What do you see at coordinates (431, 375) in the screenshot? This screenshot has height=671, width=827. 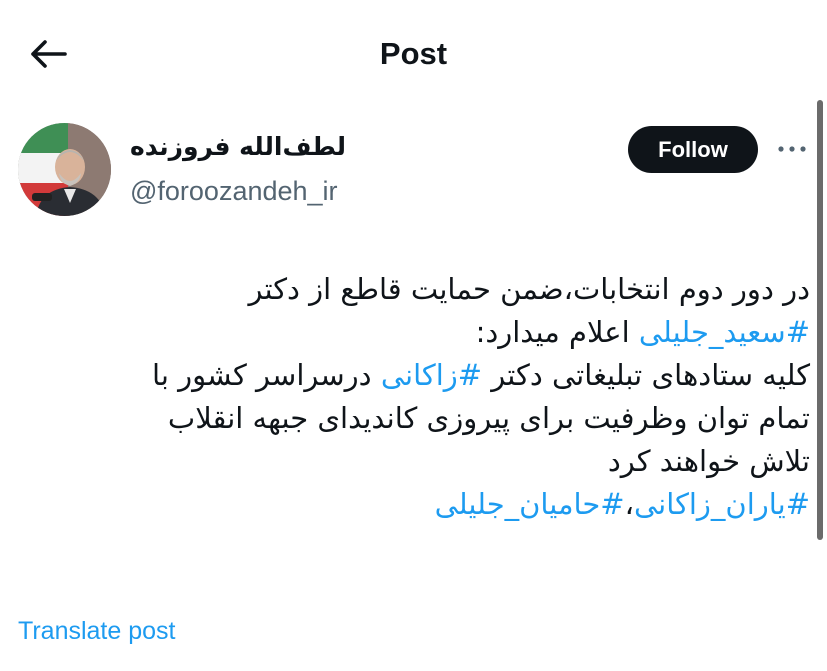 I see `hashtag-link: #زاکانی` at bounding box center [431, 375].